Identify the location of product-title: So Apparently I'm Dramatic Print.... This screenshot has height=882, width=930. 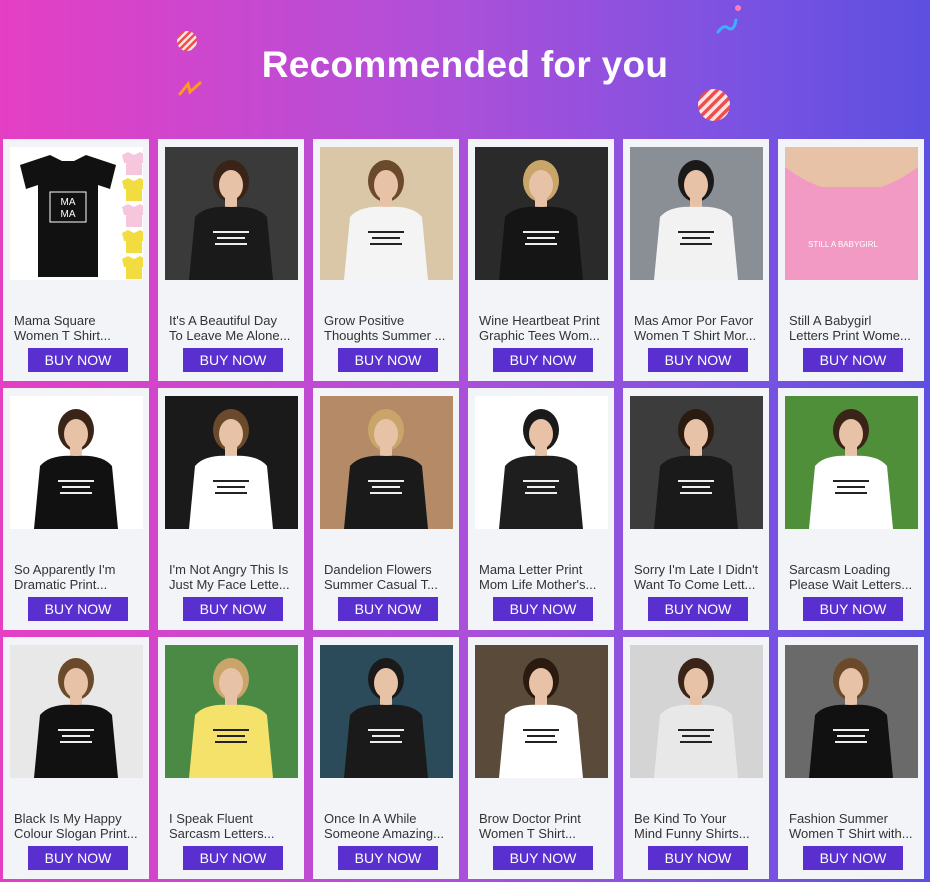
(78, 577).